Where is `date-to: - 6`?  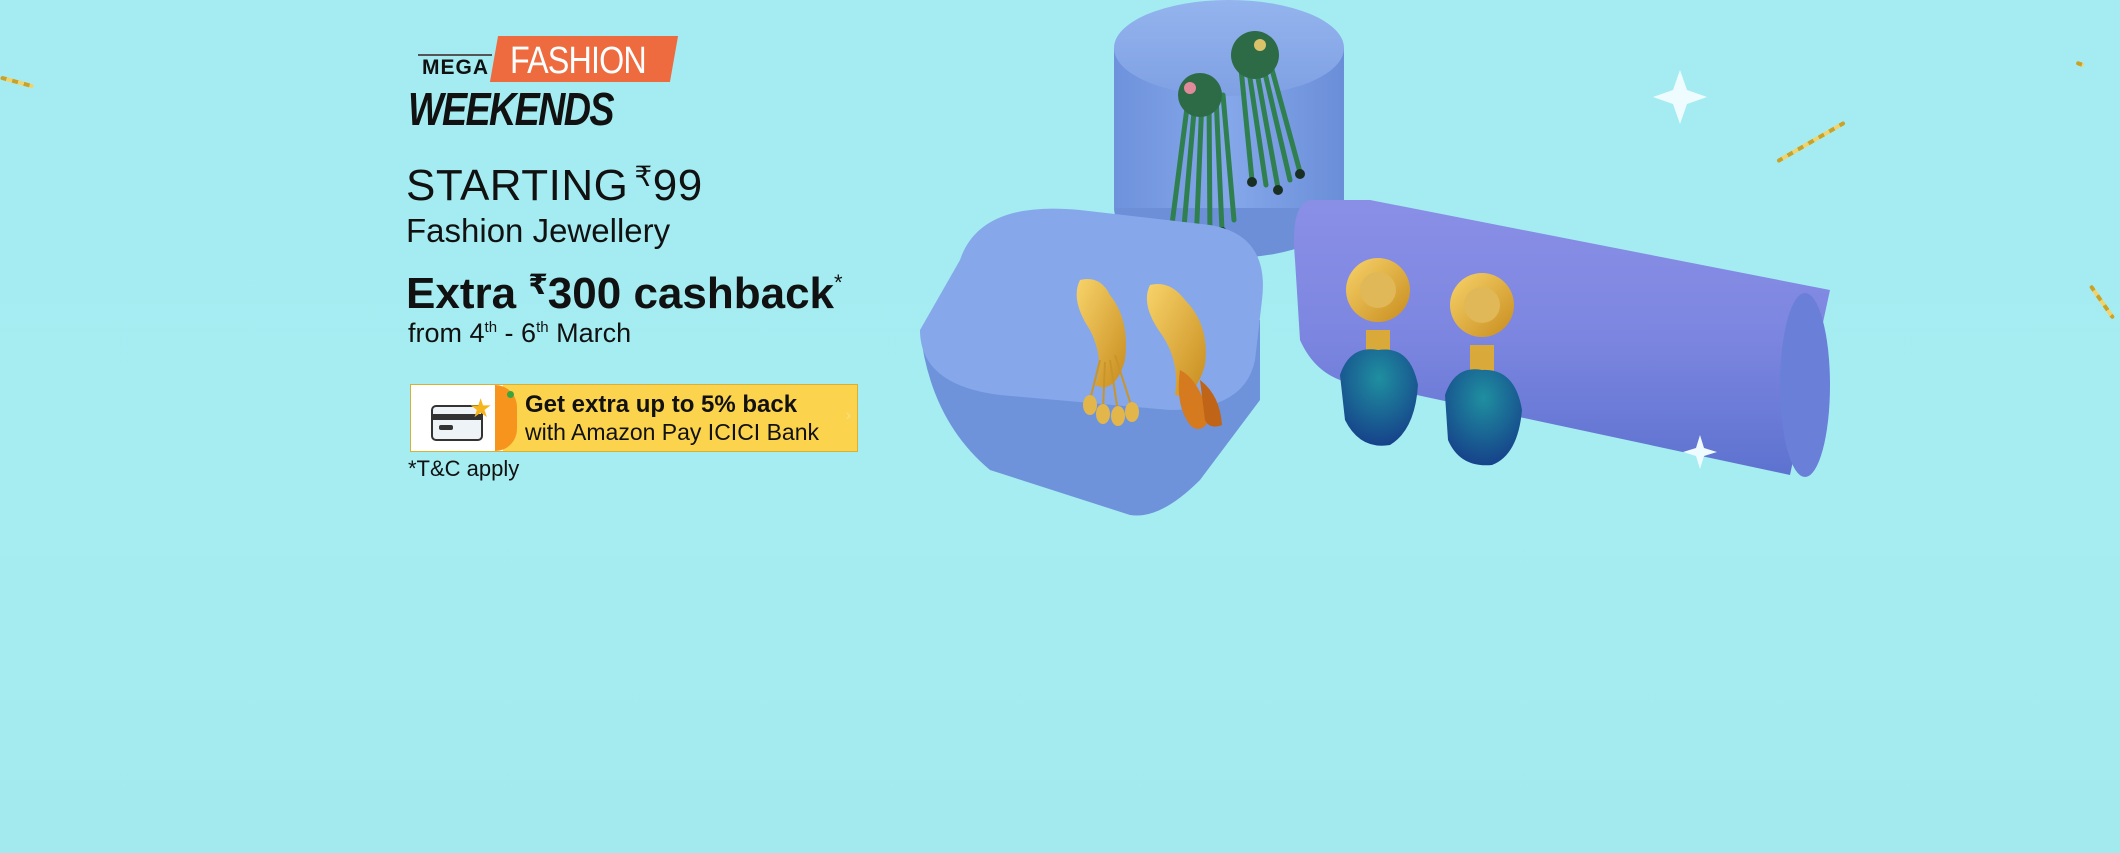 date-to: - 6 is located at coordinates (517, 333).